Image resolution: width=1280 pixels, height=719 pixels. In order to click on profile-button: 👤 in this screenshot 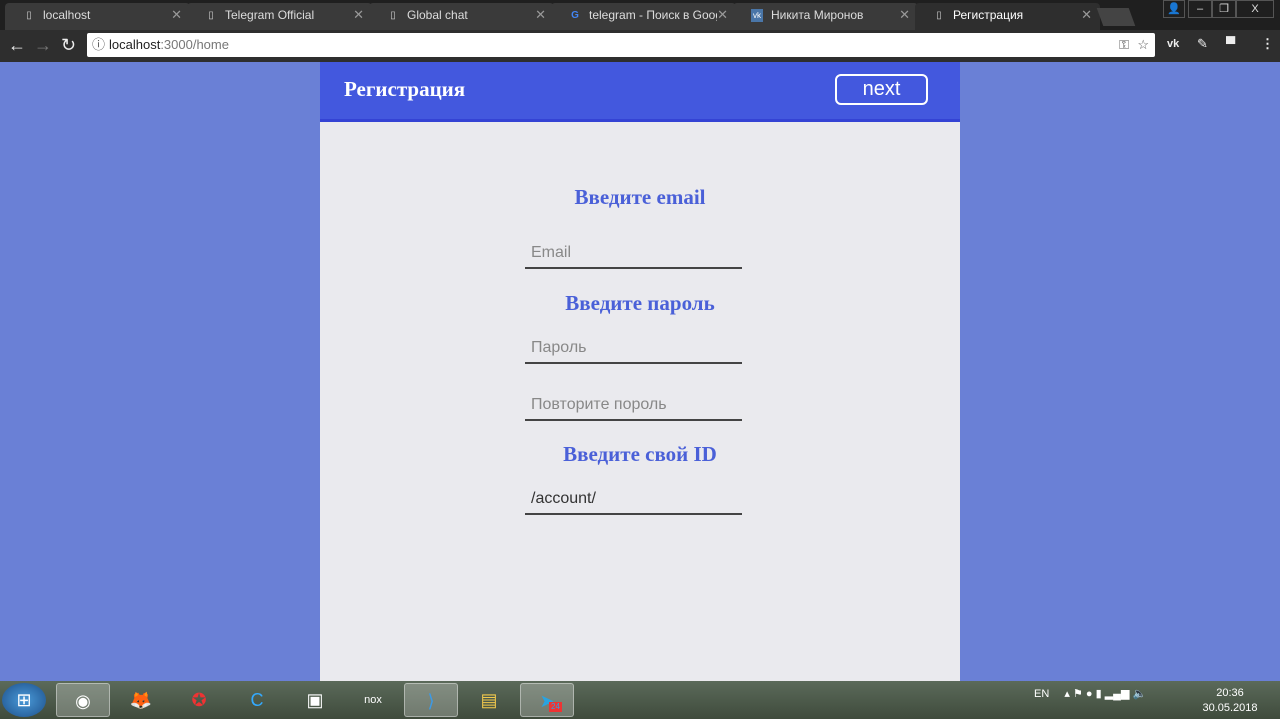, I will do `click(1174, 9)`.